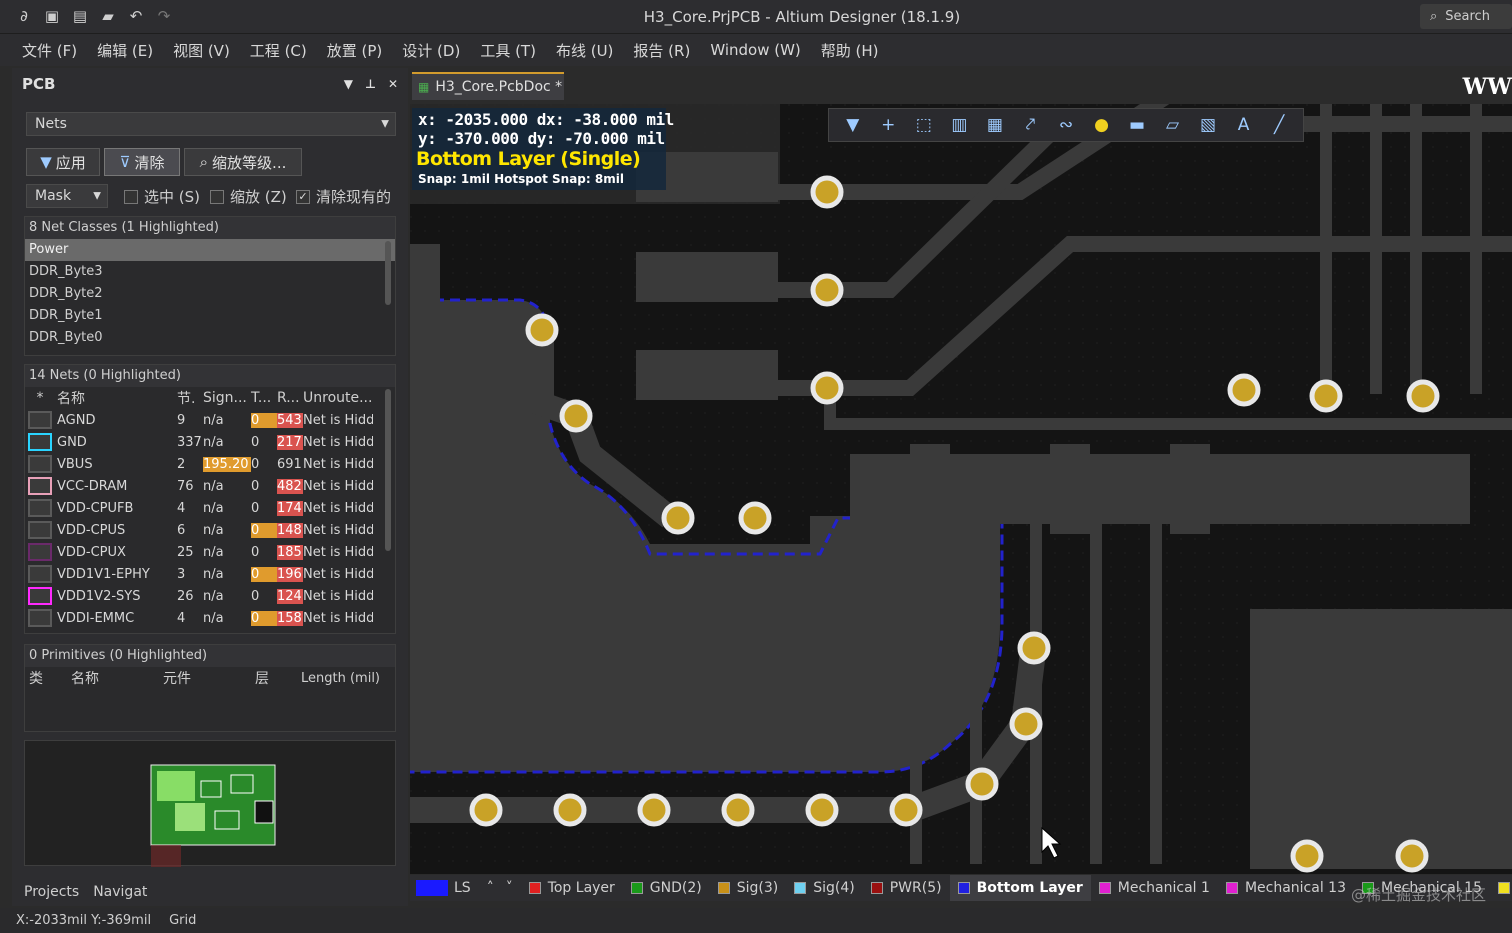 The image size is (1512, 933). What do you see at coordinates (67, 196) in the screenshot?
I see `mask-select: Mask ▼` at bounding box center [67, 196].